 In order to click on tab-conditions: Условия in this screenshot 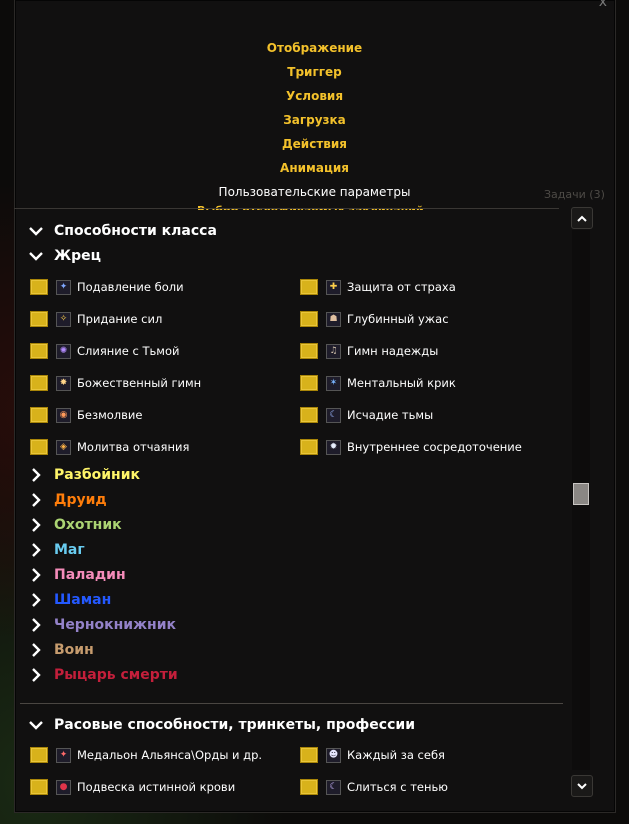, I will do `click(314, 98)`.